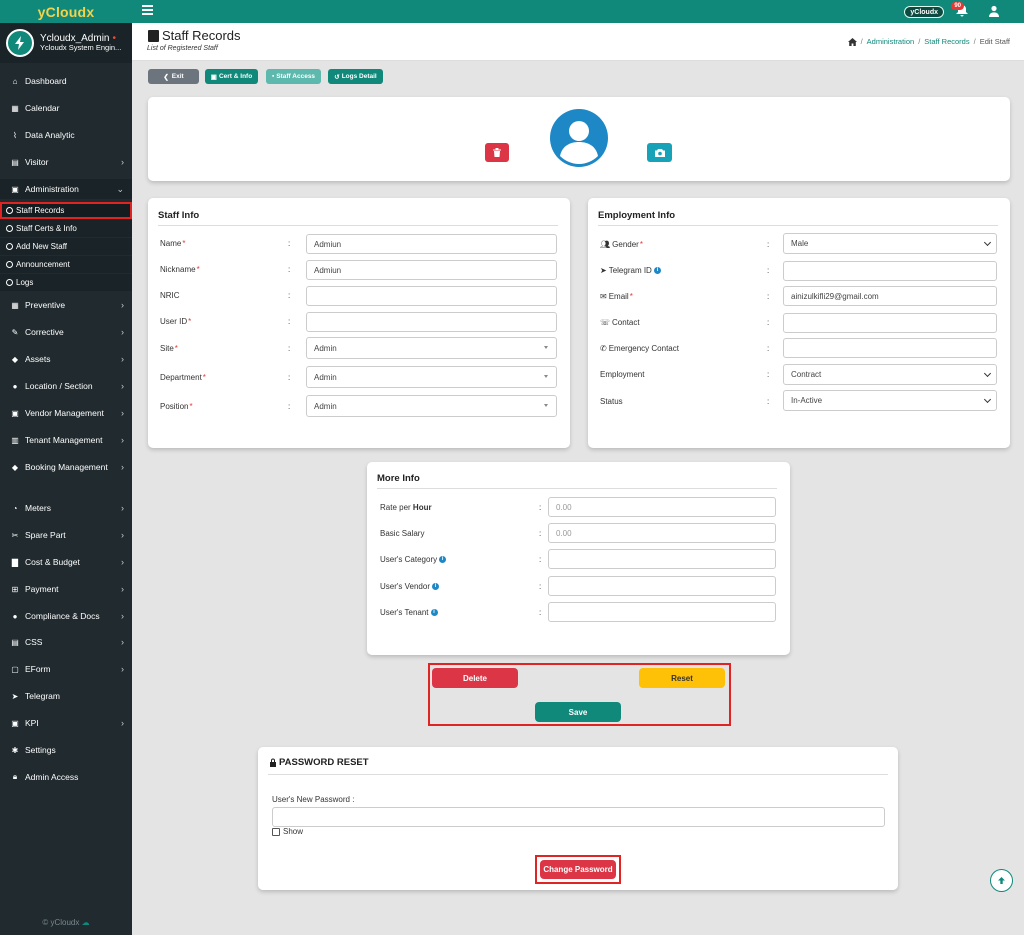 The height and width of the screenshot is (935, 1024). What do you see at coordinates (231, 76) in the screenshot?
I see `cert-info-button: ▣ Cert & Info` at bounding box center [231, 76].